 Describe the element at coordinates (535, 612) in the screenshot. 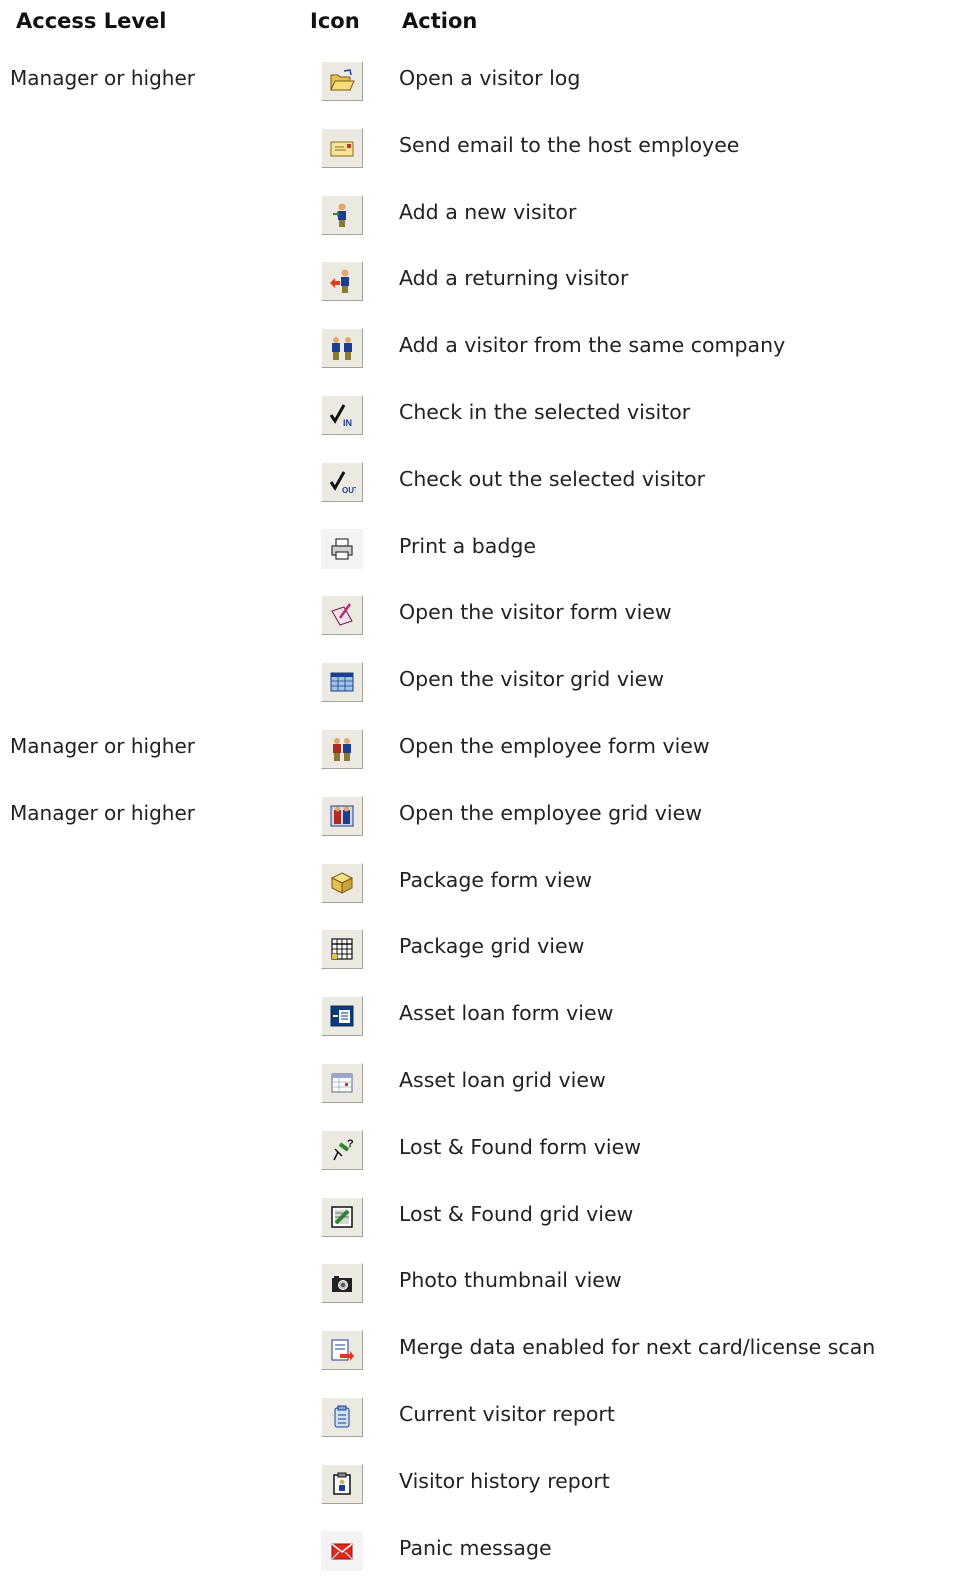

I see `action-label: Open the visitor form view` at that location.